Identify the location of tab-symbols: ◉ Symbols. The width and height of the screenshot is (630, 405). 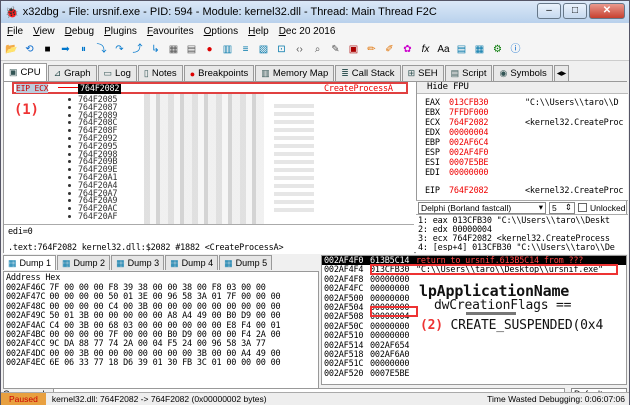
(523, 73).